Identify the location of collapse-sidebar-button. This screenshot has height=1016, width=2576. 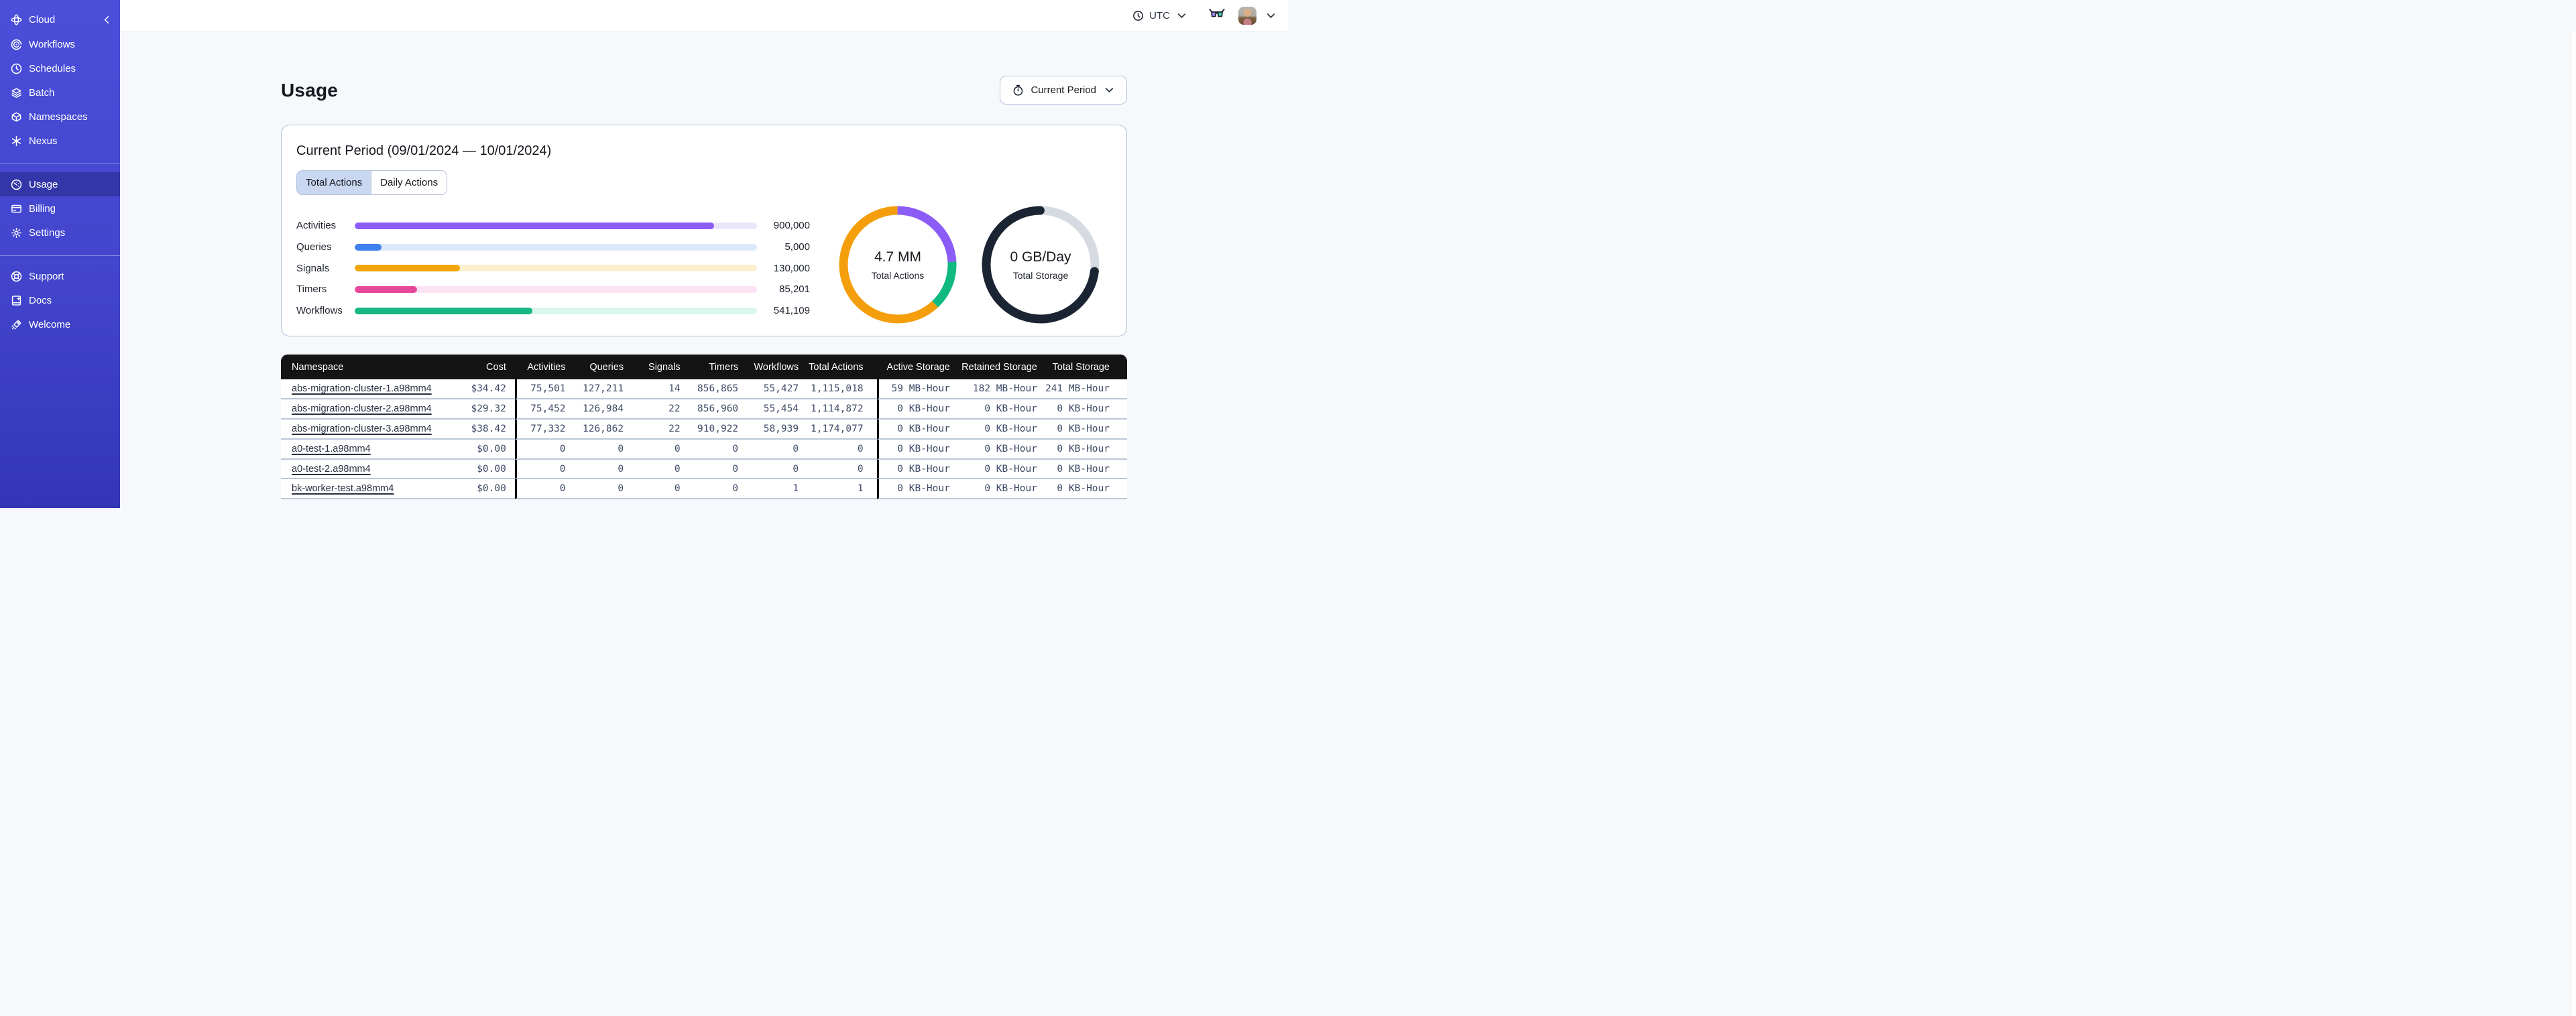
(106, 19).